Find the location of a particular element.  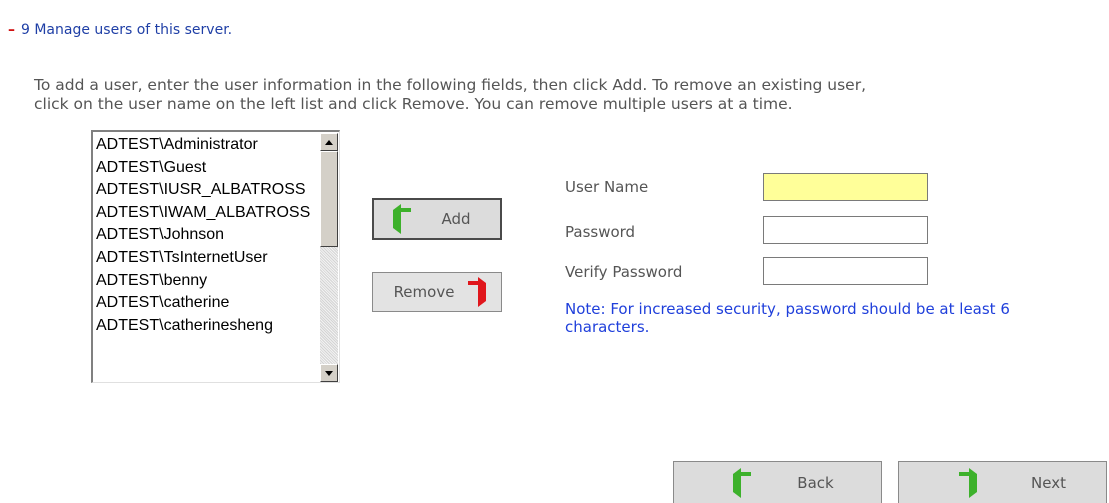

next-button-label: Next is located at coordinates (1048, 482).